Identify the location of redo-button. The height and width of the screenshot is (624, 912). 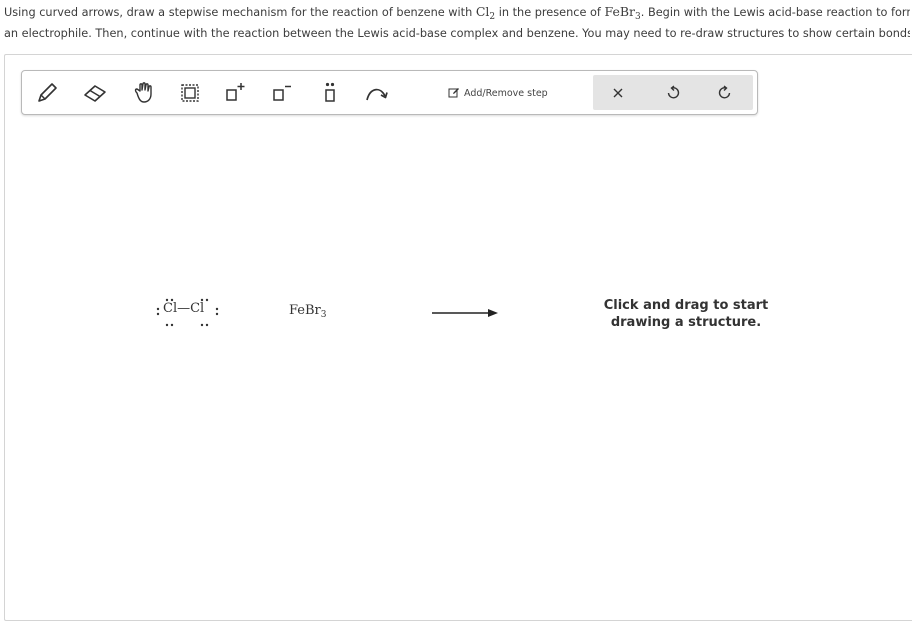
(725, 92).